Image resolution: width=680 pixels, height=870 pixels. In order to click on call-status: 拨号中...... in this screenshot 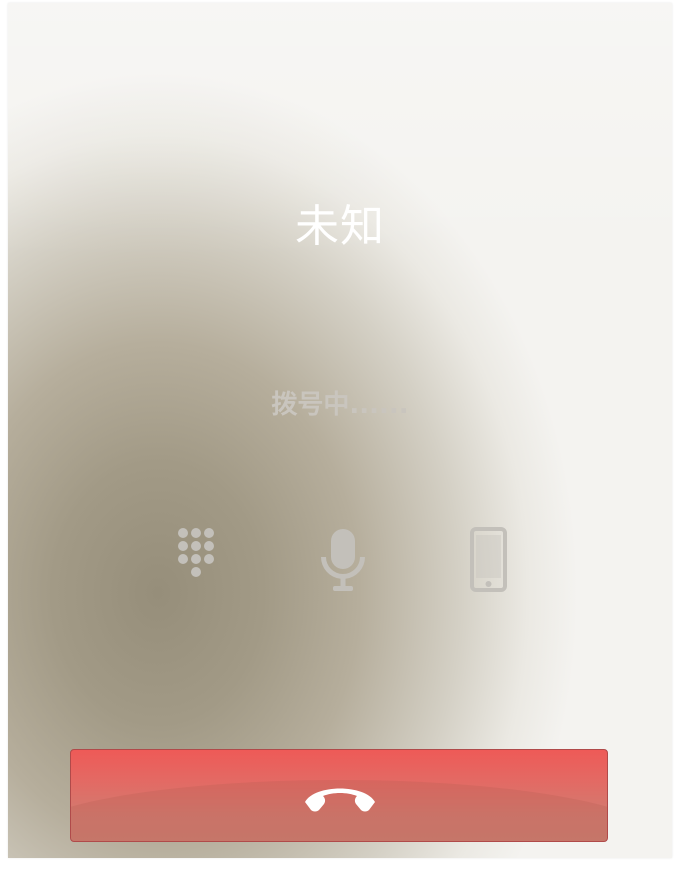, I will do `click(340, 405)`.